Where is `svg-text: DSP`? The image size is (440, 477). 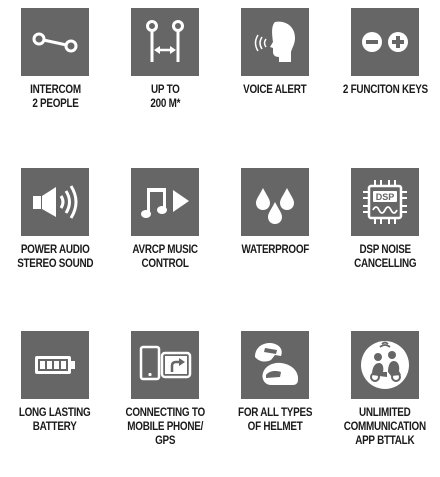 svg-text: DSP is located at coordinates (385, 197).